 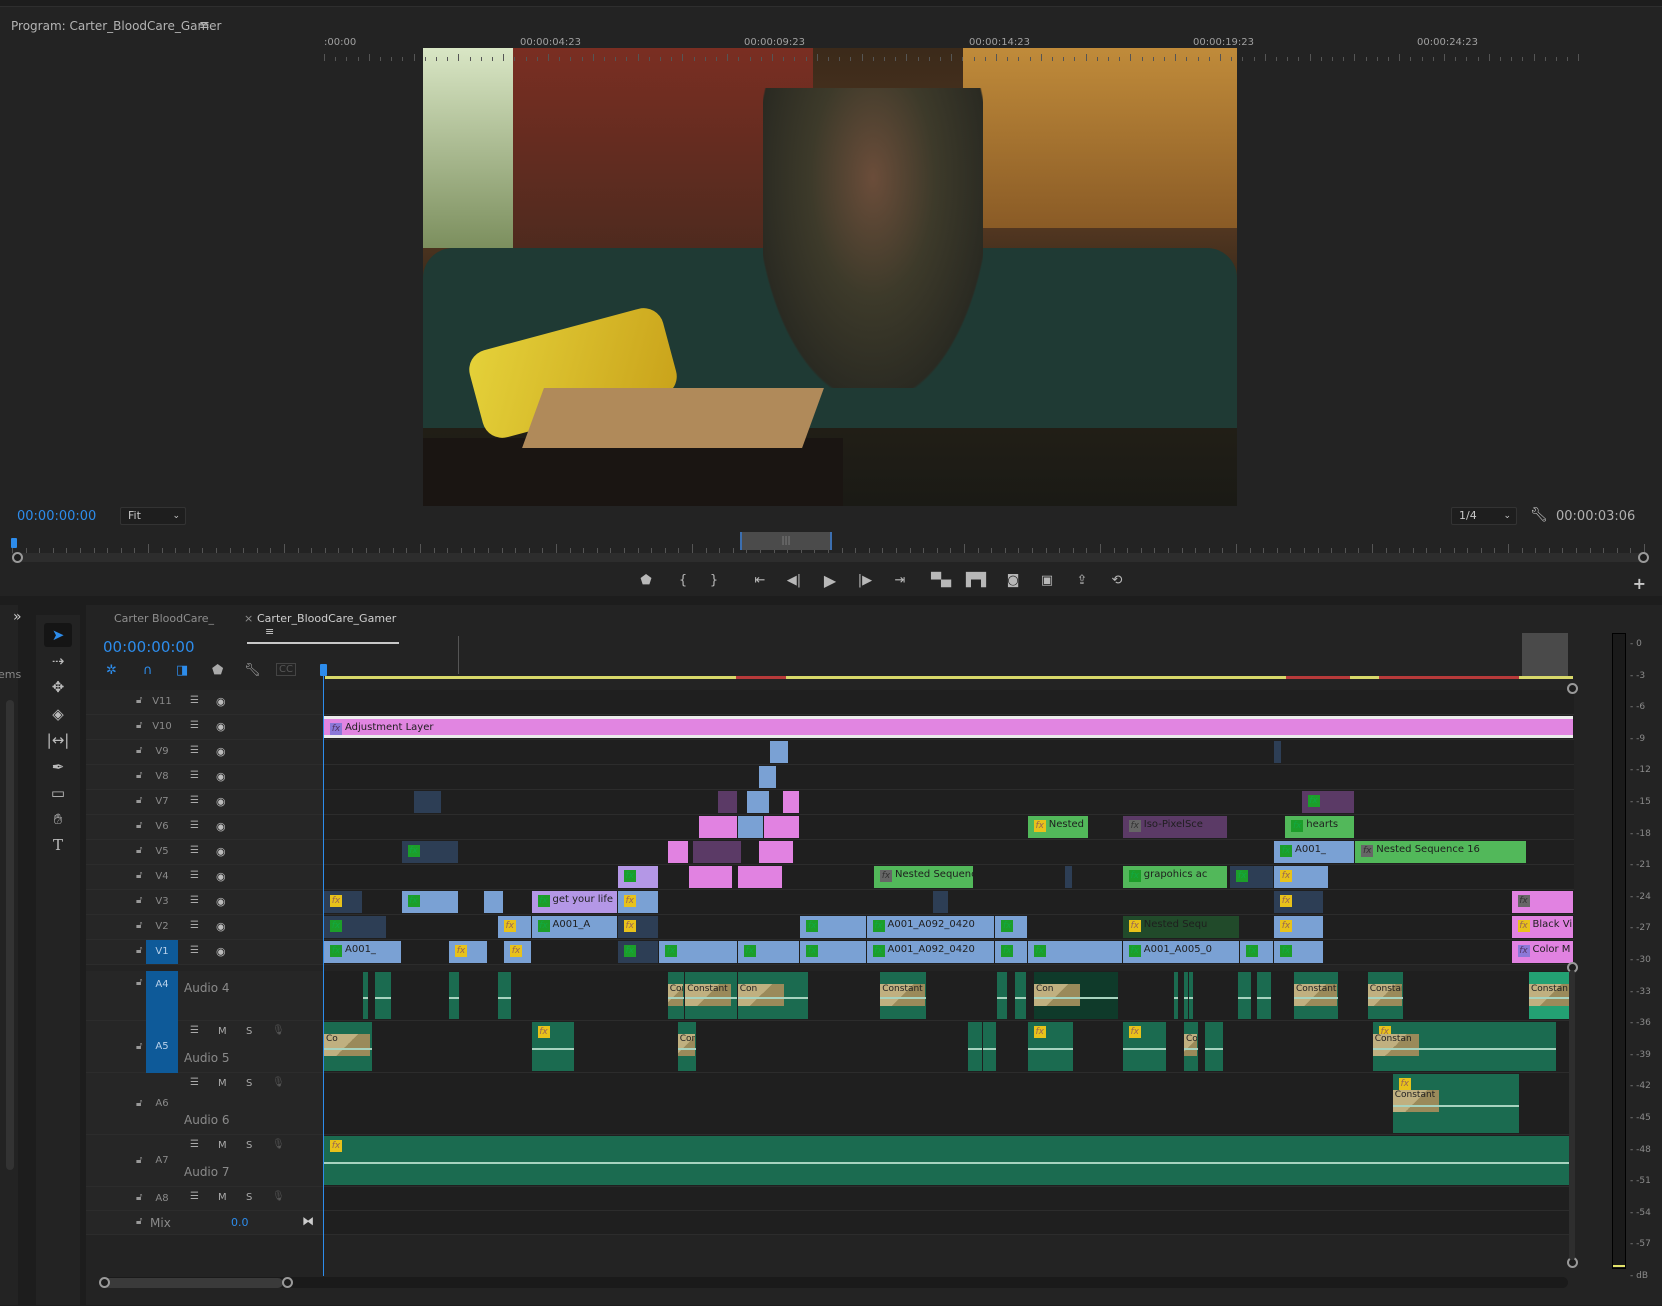 What do you see at coordinates (941, 581) in the screenshot?
I see `lift-icon: ▀▄` at bounding box center [941, 581].